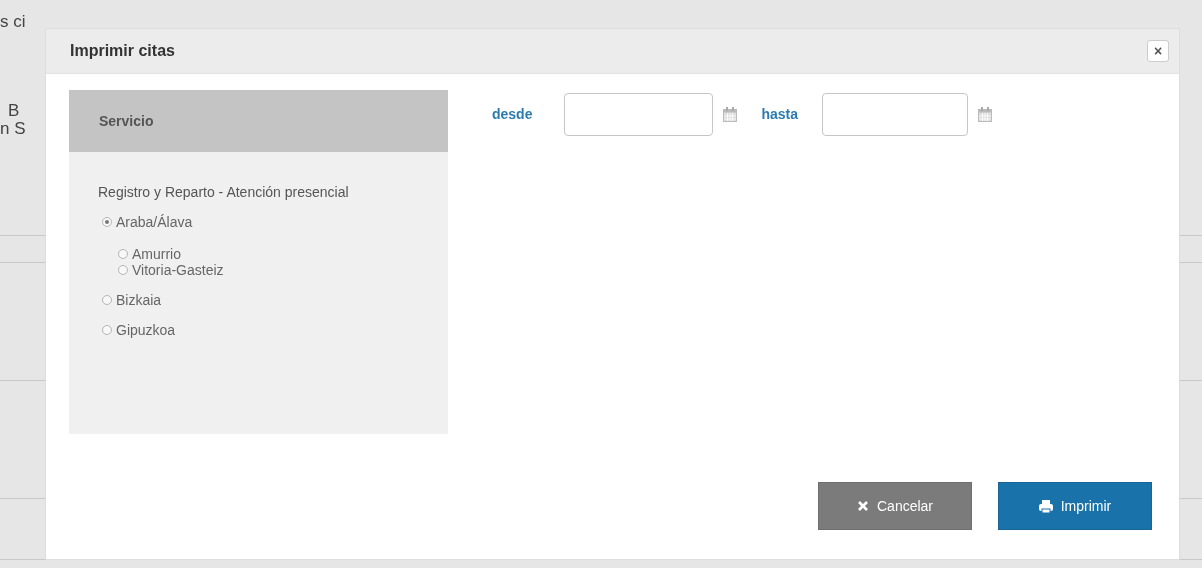 The image size is (1202, 568). I want to click on radio-option: Vitoria-Gasteiz, so click(283, 270).